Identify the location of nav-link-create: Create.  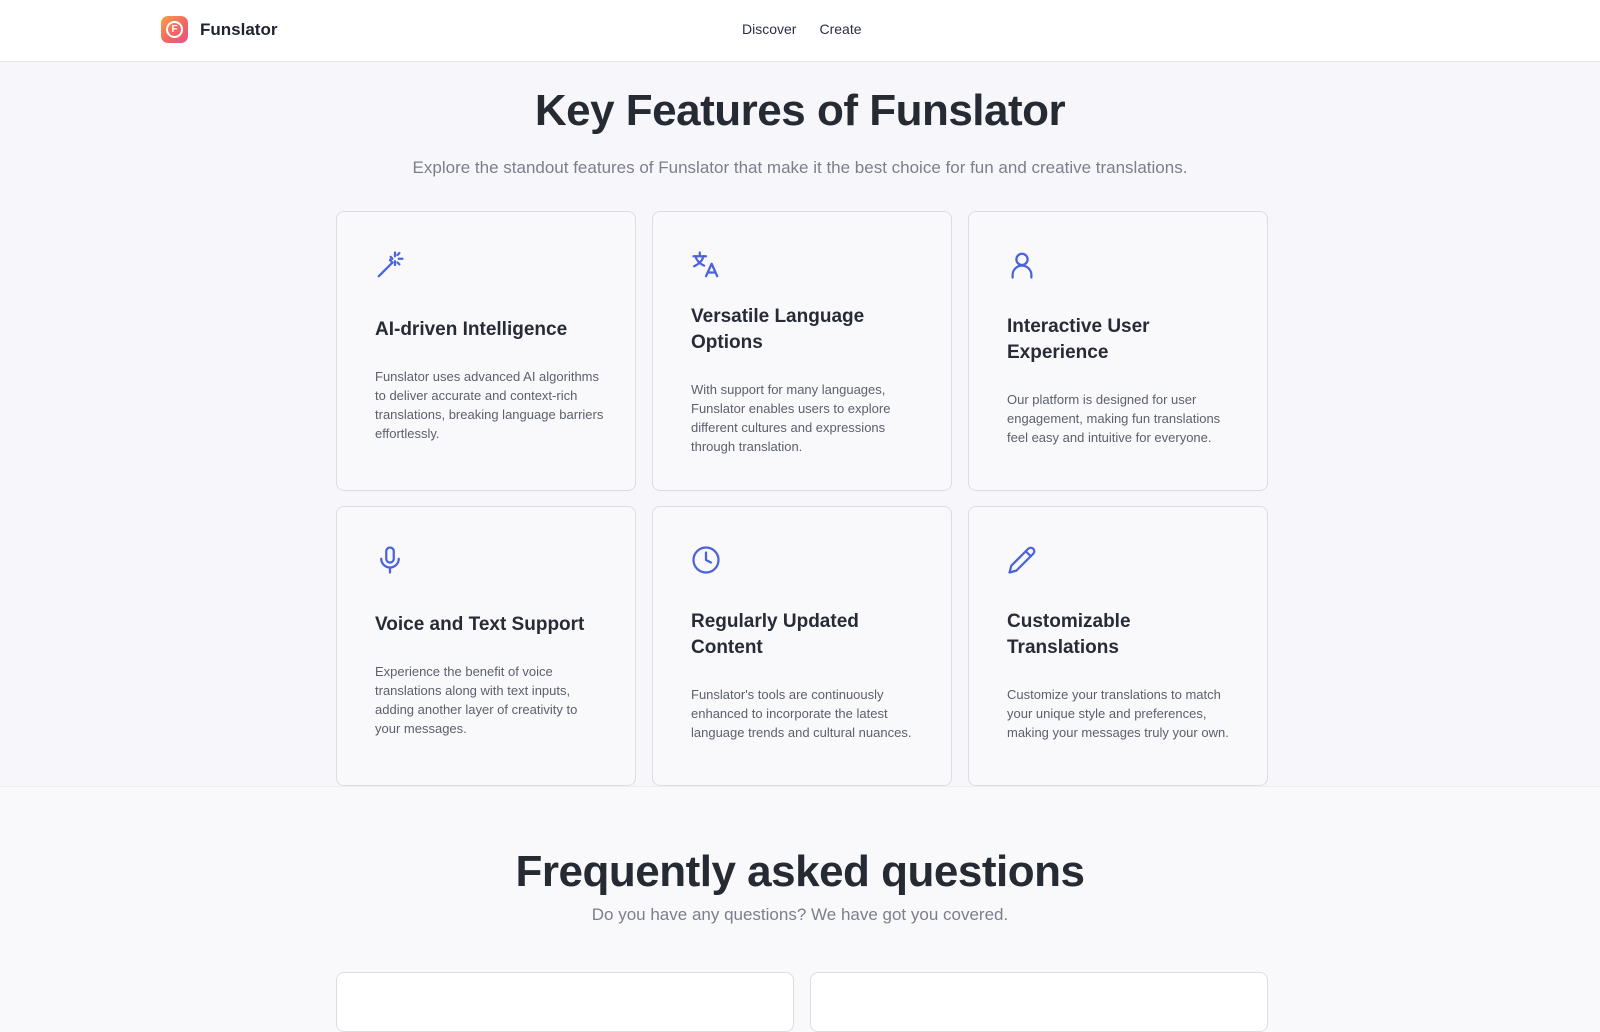
(840, 29).